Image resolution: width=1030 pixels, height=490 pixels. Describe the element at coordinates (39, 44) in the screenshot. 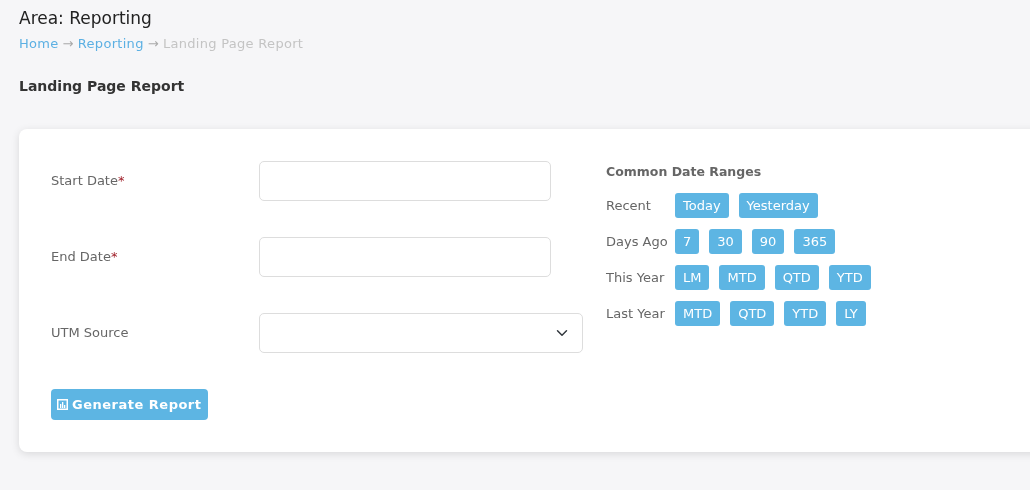

I see `breadcrumb-link: Home` at that location.